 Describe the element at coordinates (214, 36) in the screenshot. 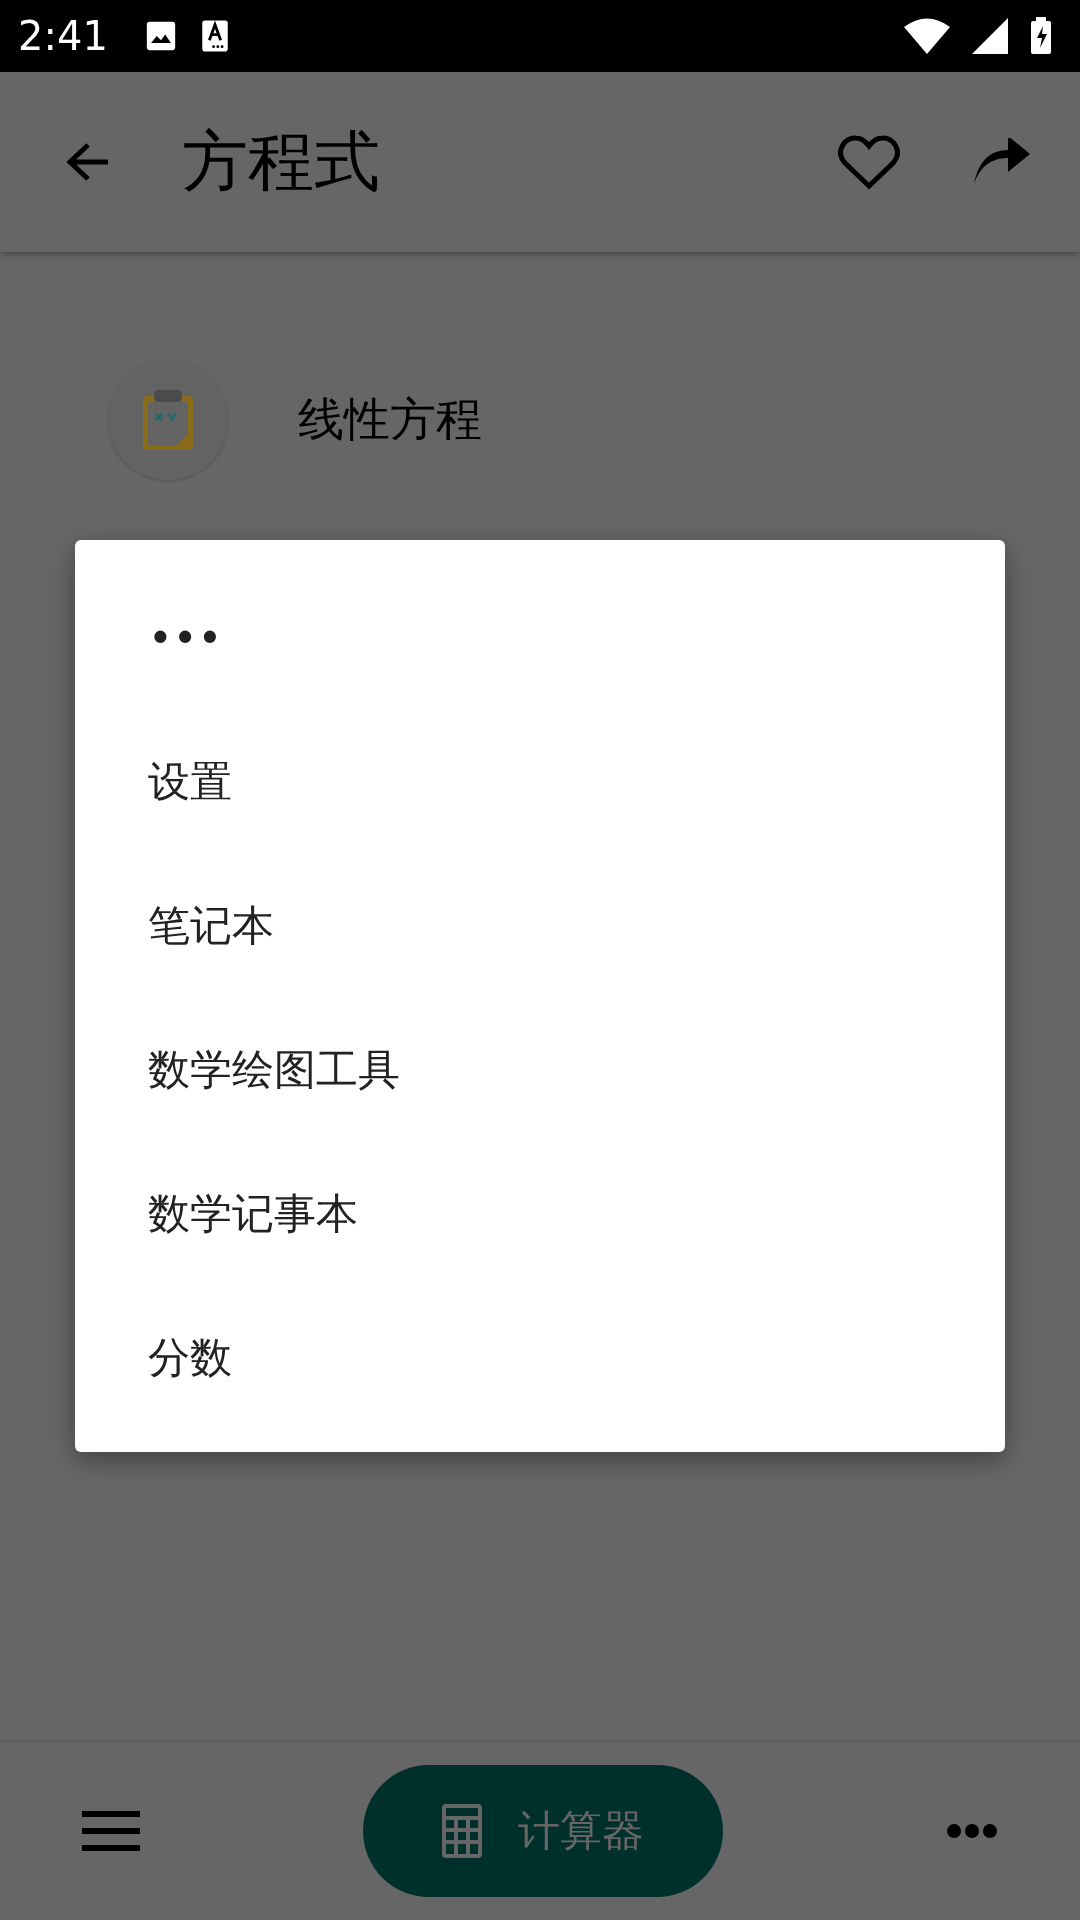

I see `font-icon` at that location.